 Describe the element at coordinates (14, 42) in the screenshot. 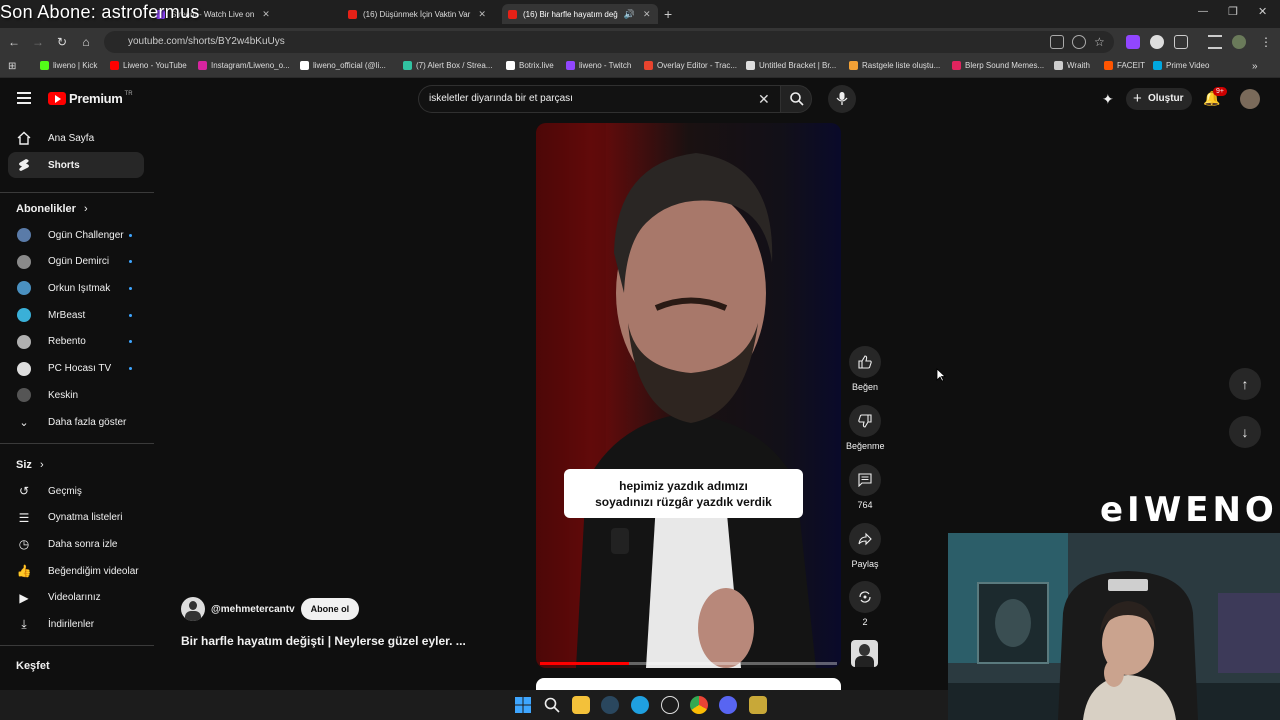

I see `back-button: ←` at that location.